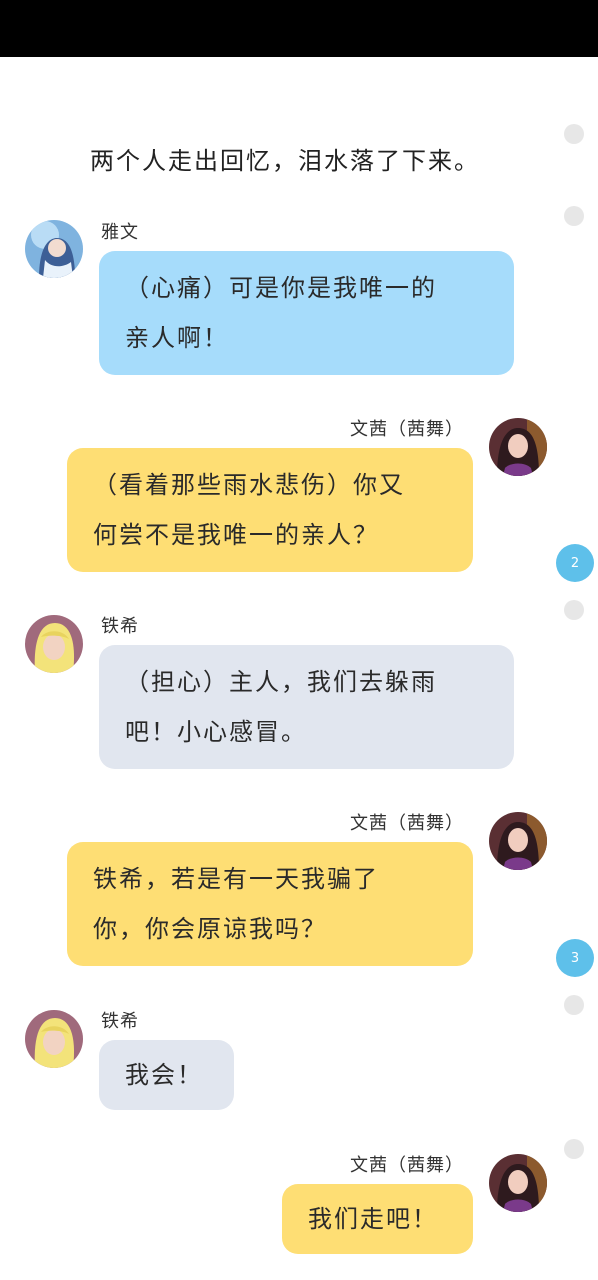 This screenshot has width=598, height=1280. I want to click on message-bubble: 铁希，若是有一天我骗了 你，你会原谅我吗？, so click(270, 904).